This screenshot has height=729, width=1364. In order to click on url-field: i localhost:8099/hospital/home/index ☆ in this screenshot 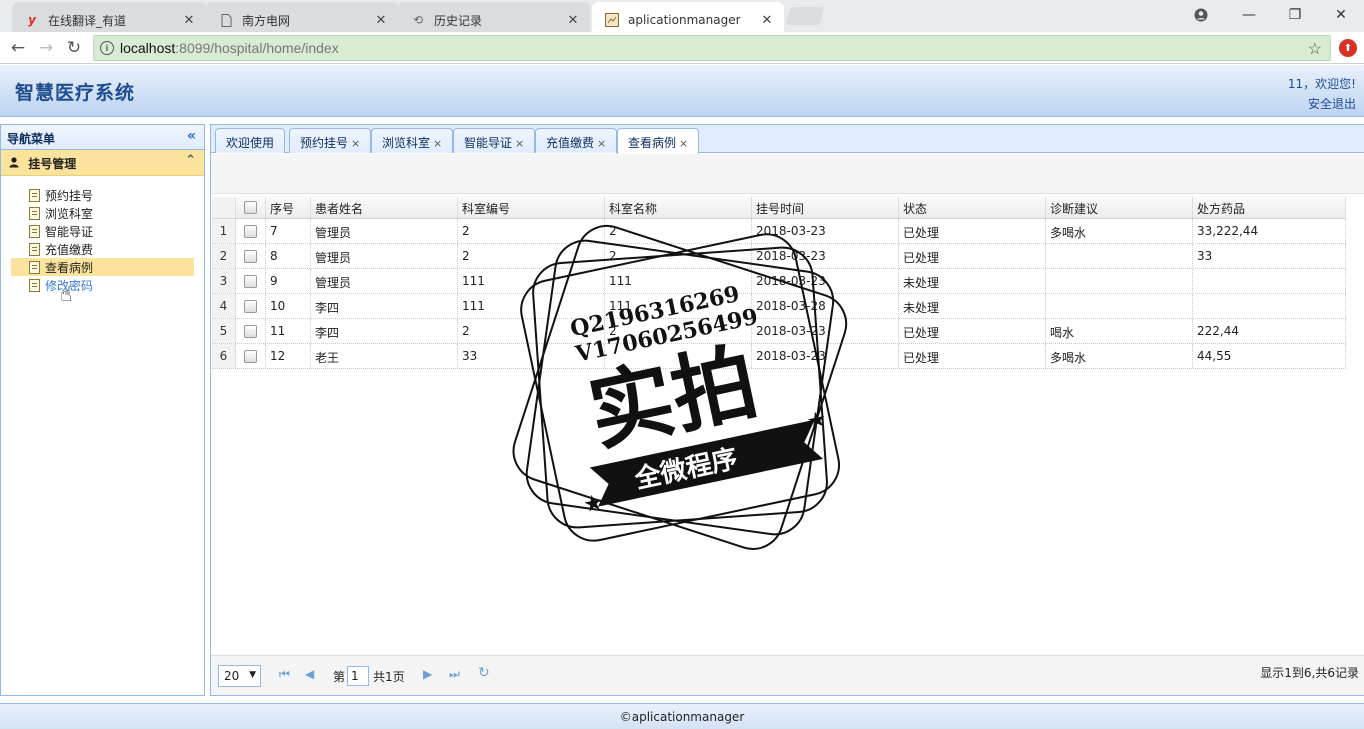, I will do `click(712, 48)`.